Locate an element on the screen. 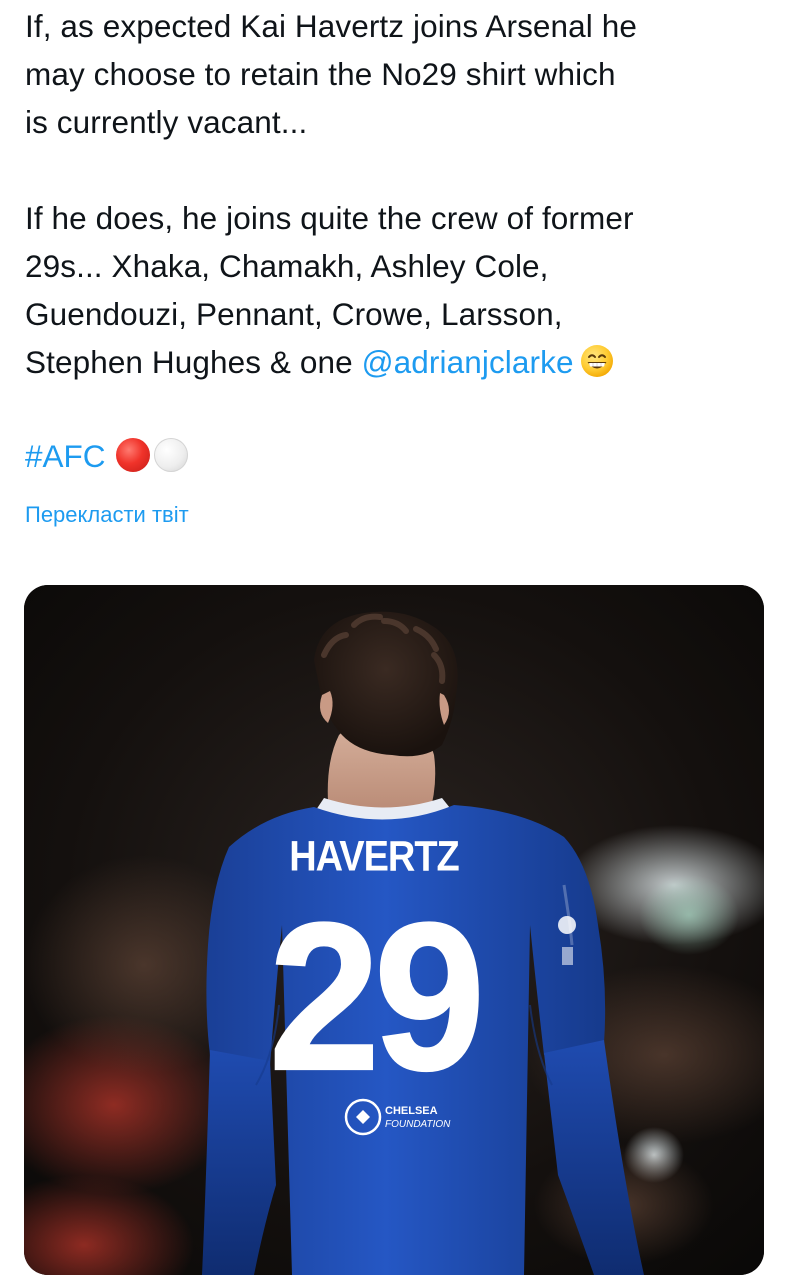 The width and height of the screenshot is (787, 1280). tweet-line: Guendouzi, Pennant, Crowe, Larsson, is located at coordinates (294, 314).